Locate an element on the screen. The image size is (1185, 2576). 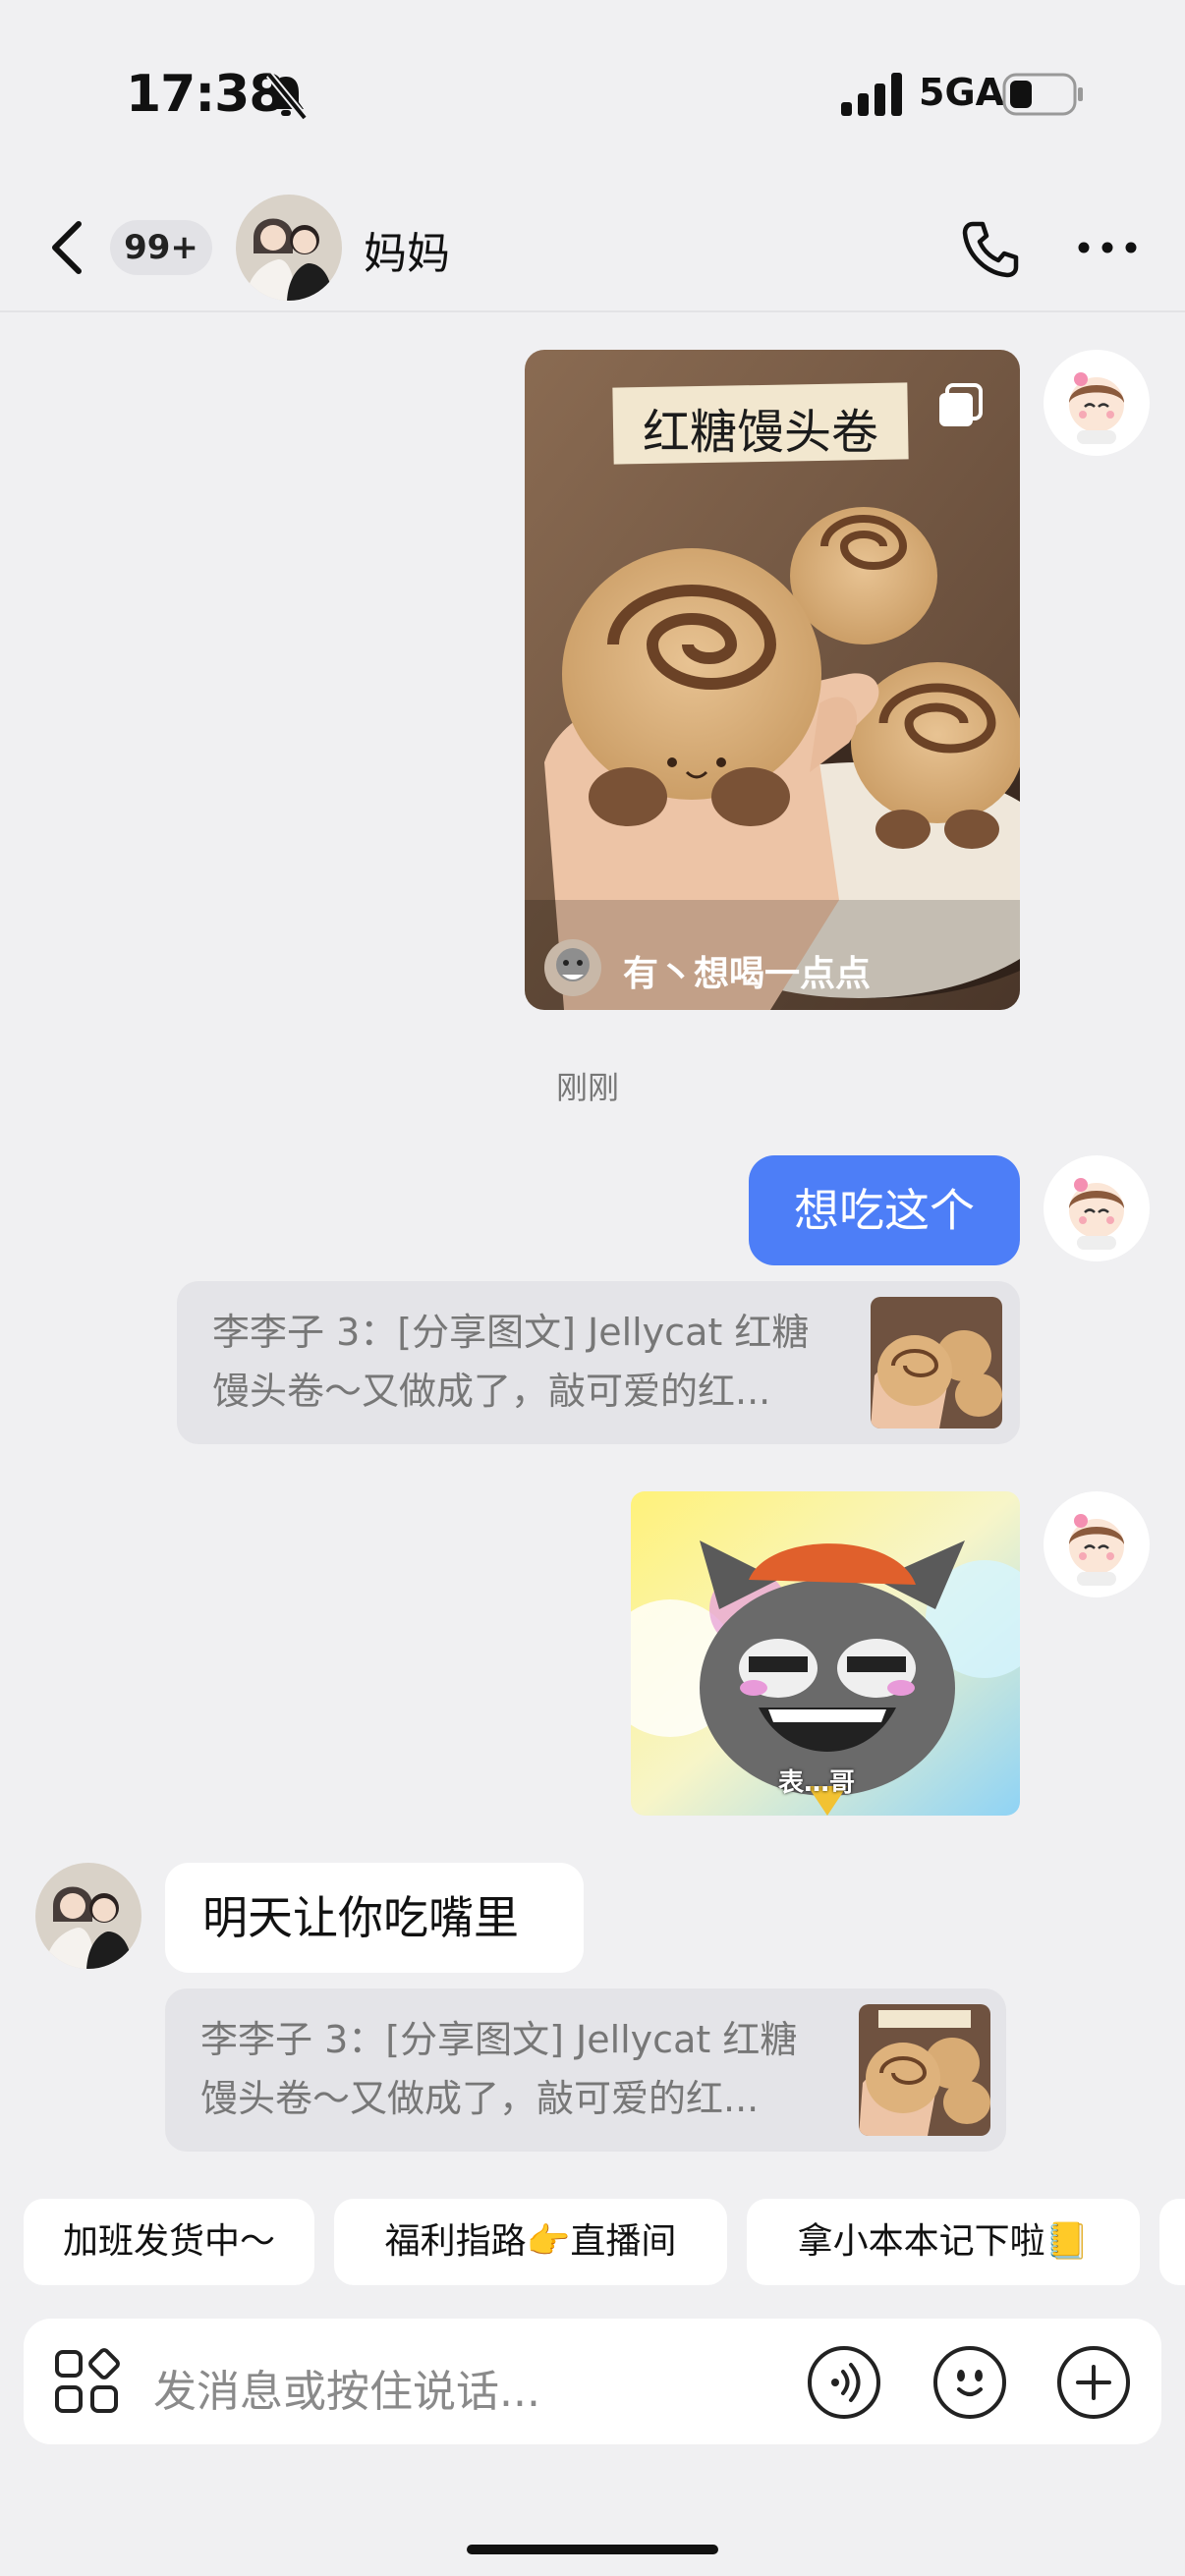
received-text-bubble: 明天让你吃嘴里 is located at coordinates (375, 1918).